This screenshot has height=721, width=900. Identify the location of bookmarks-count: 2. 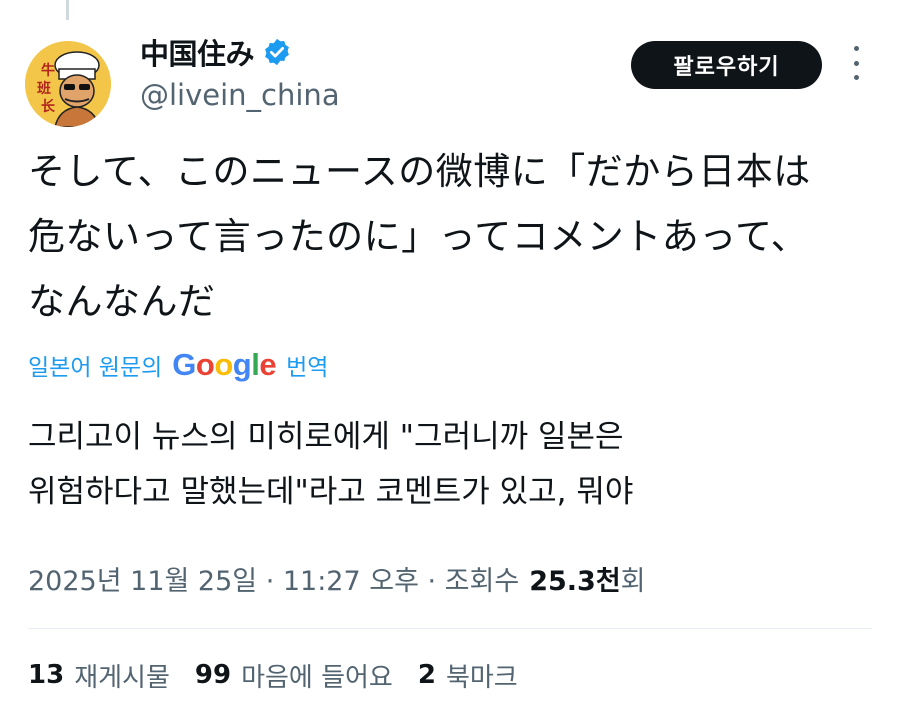
(426, 675).